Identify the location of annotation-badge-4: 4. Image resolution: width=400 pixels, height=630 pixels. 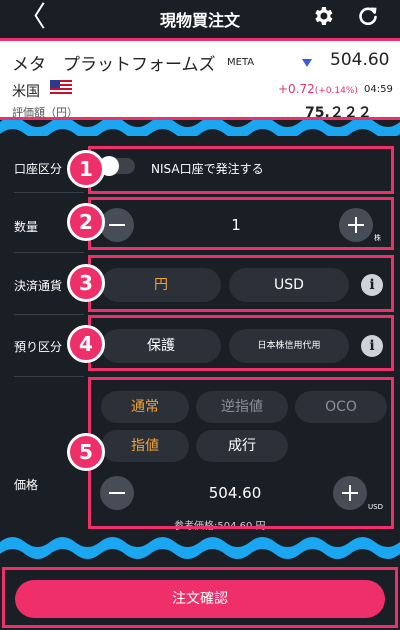
(86, 344).